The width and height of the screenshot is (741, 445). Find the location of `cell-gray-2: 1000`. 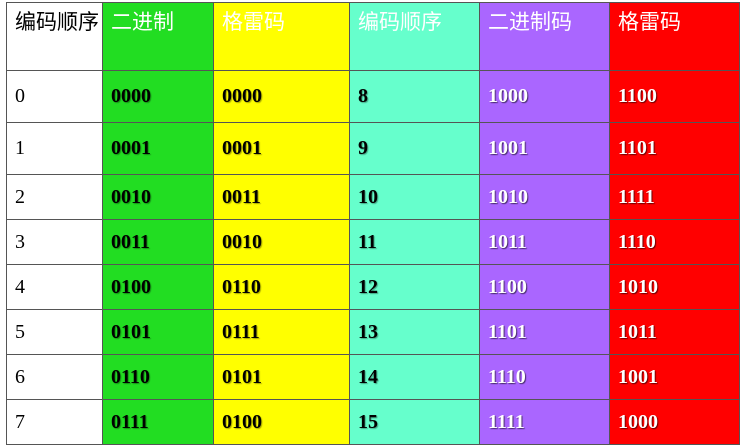

cell-gray-2: 1000 is located at coordinates (674, 422).